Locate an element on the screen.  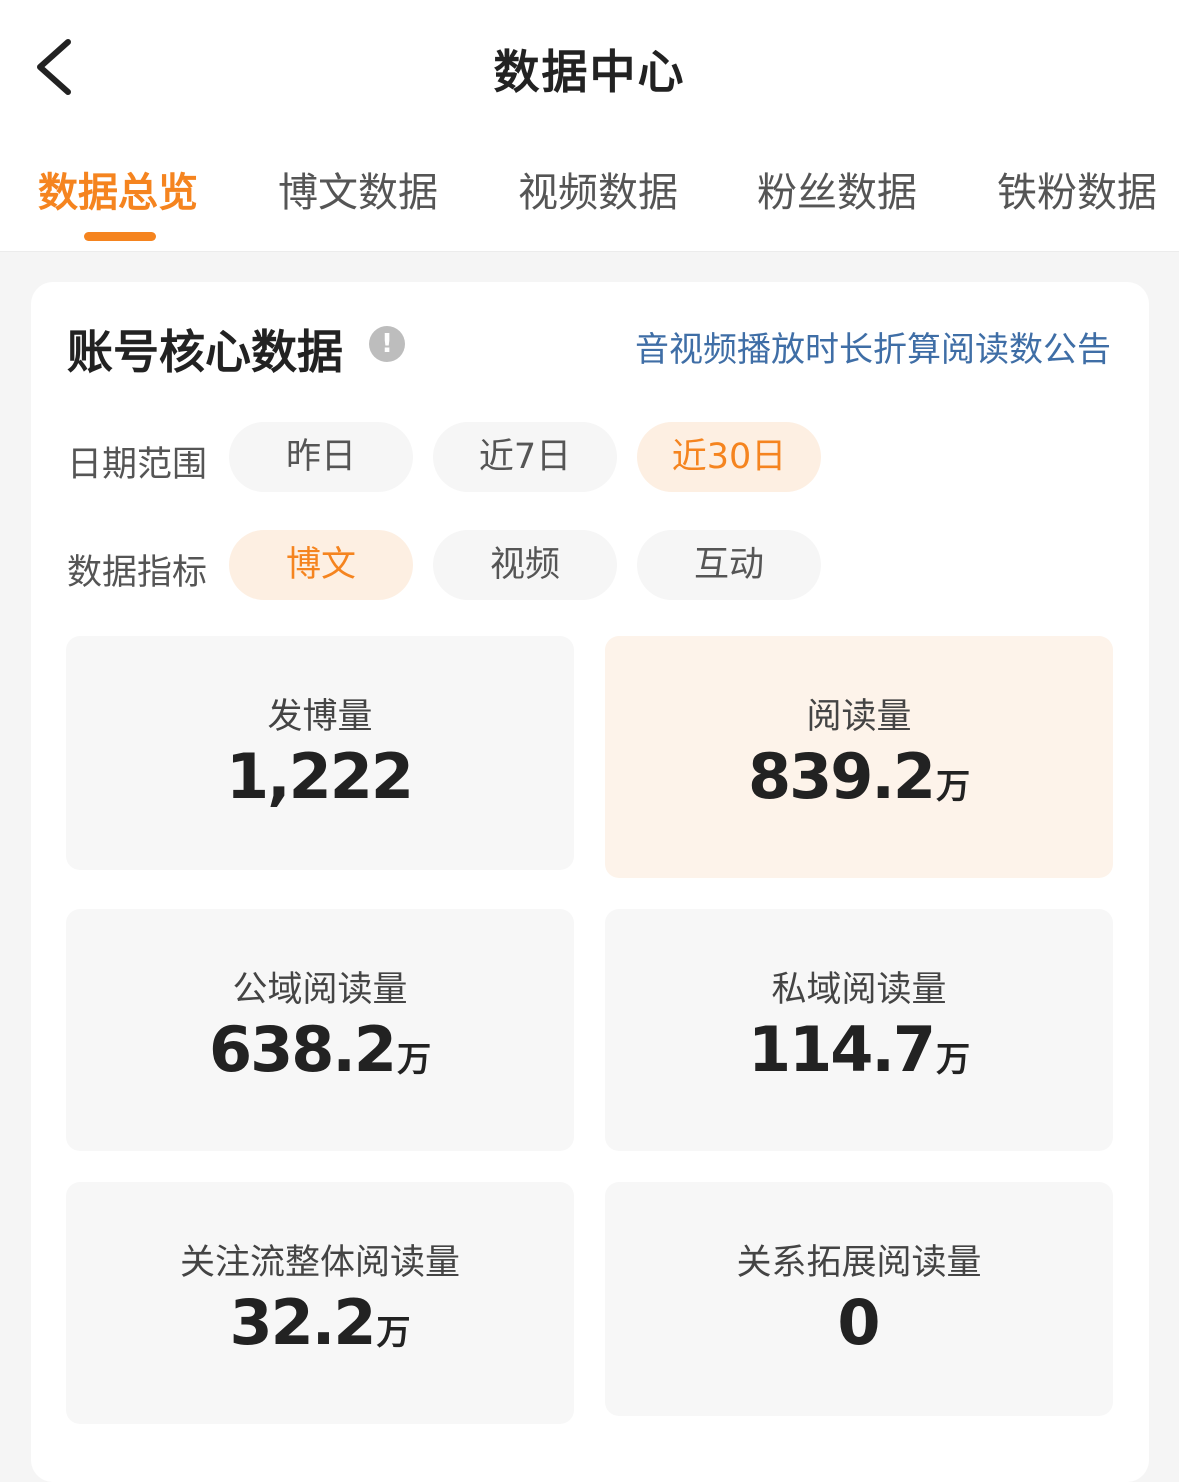
tab-bar: 数据总览 博文数据 视频数据 粉丝数据 铁粉数据 is located at coordinates (589, 206).